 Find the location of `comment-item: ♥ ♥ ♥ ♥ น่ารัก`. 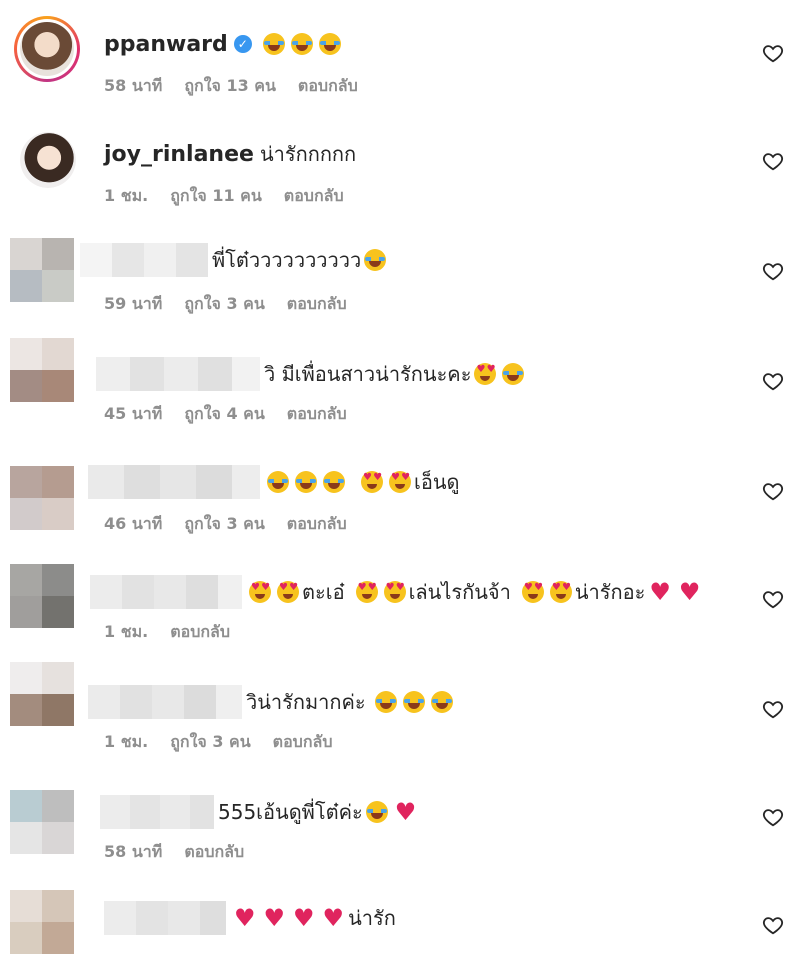

comment-item: ♥ ♥ ♥ ♥ น่ารัก is located at coordinates (400, 919).